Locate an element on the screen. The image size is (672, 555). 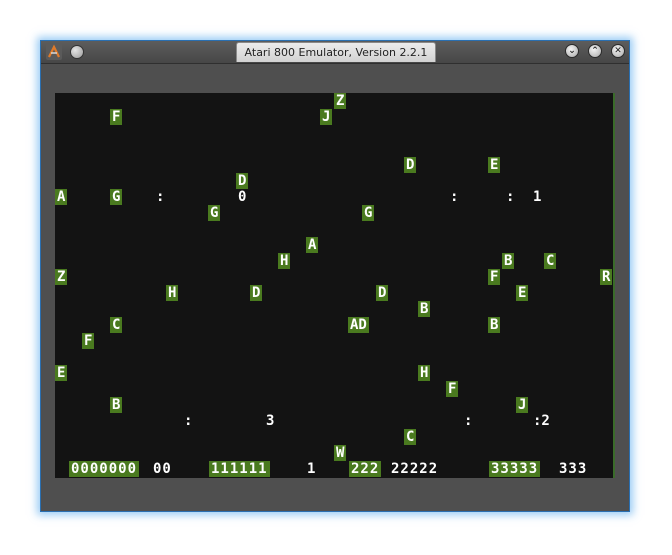
screen-char: :2 is located at coordinates (541, 421).